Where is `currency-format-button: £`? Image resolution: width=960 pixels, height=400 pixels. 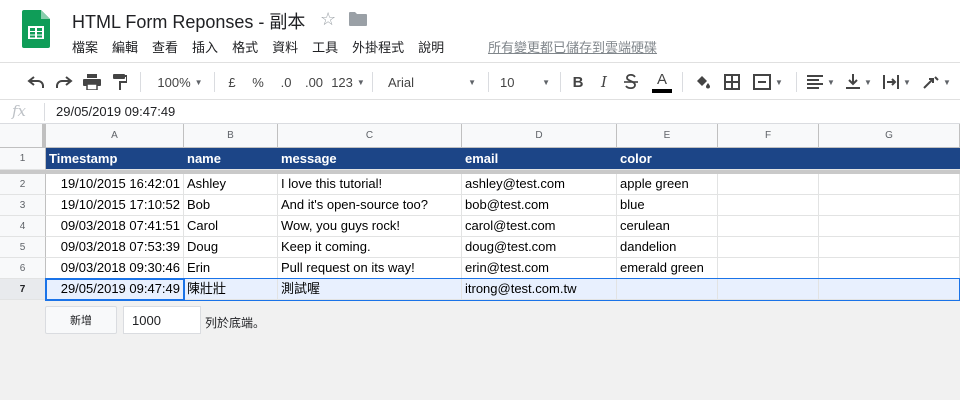 currency-format-button: £ is located at coordinates (232, 82).